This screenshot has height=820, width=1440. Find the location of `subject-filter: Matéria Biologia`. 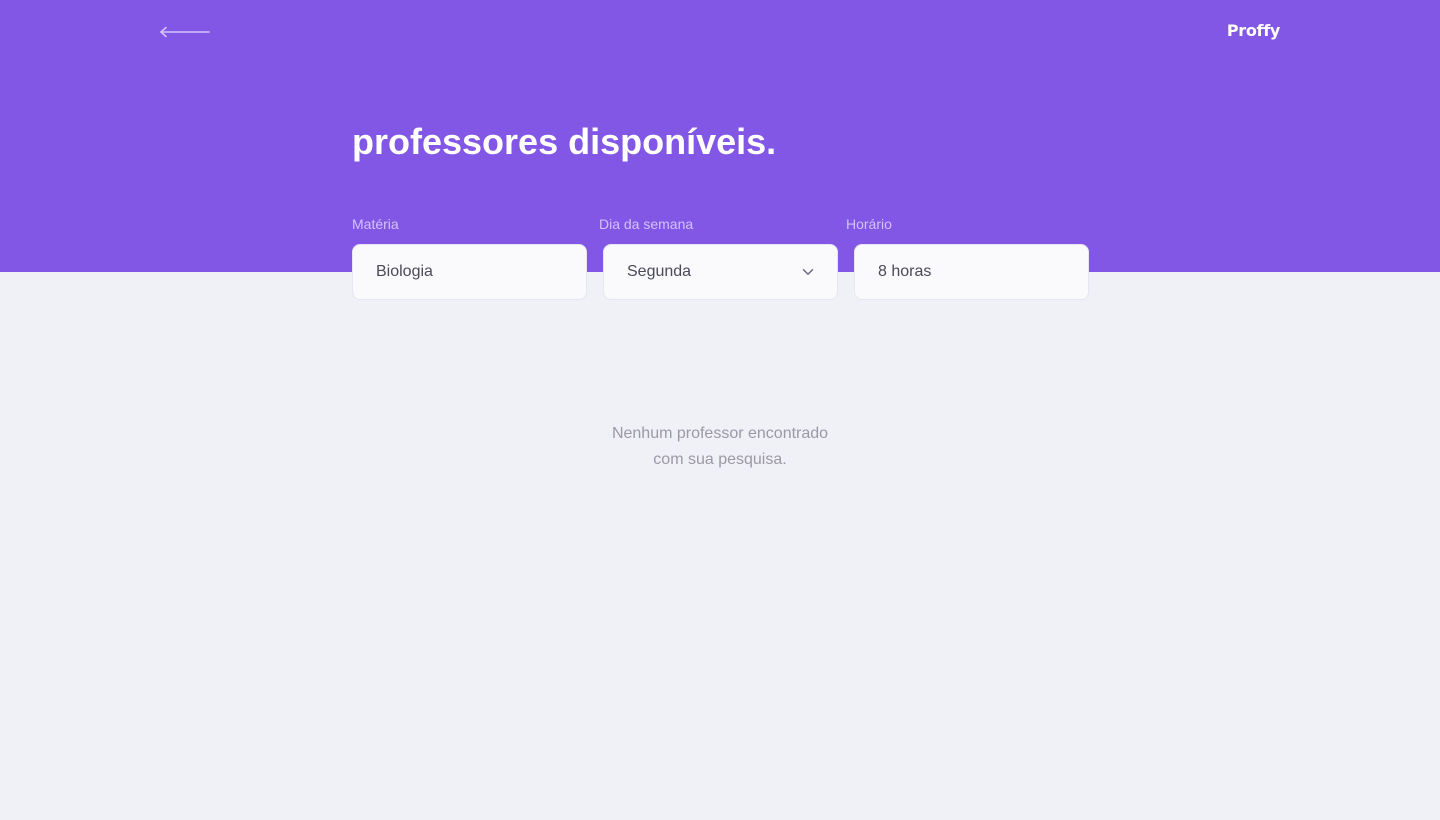

subject-filter: Matéria Biologia is located at coordinates (469, 257).